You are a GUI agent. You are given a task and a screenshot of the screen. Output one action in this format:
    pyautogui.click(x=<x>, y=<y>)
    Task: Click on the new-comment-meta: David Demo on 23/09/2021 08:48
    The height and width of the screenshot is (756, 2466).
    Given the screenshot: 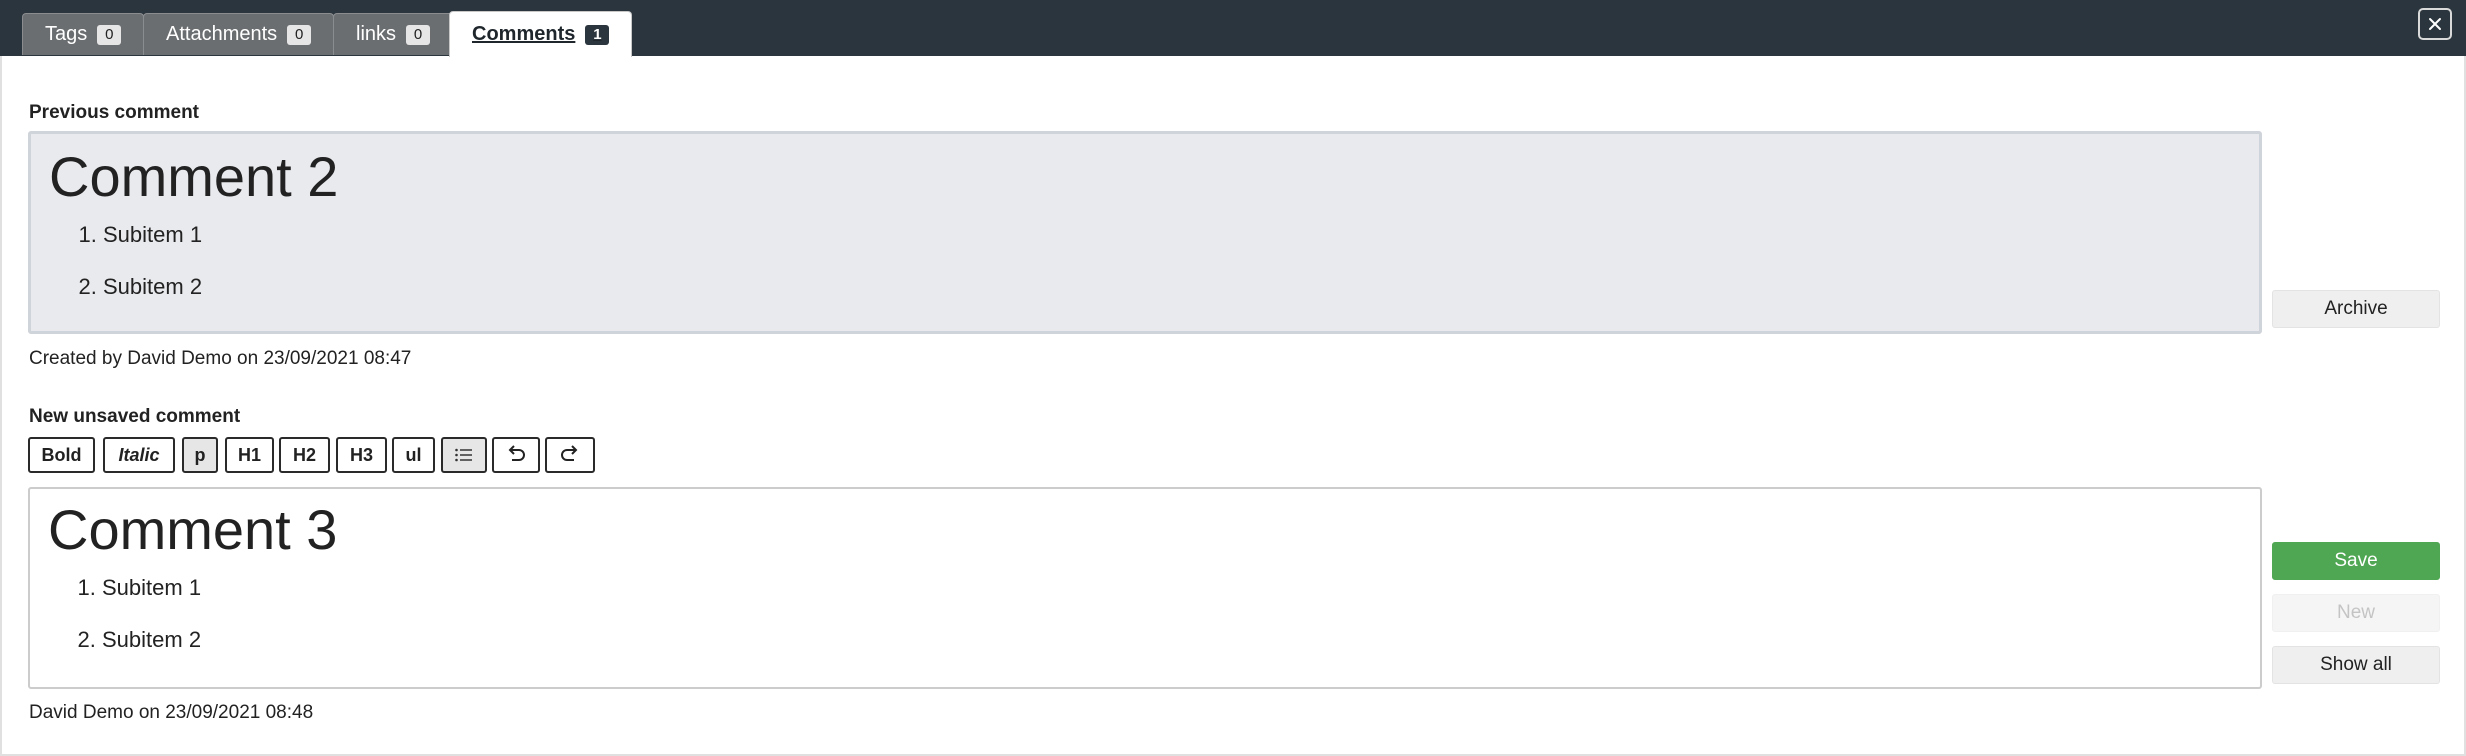 What is the action you would take?
    pyautogui.click(x=171, y=712)
    